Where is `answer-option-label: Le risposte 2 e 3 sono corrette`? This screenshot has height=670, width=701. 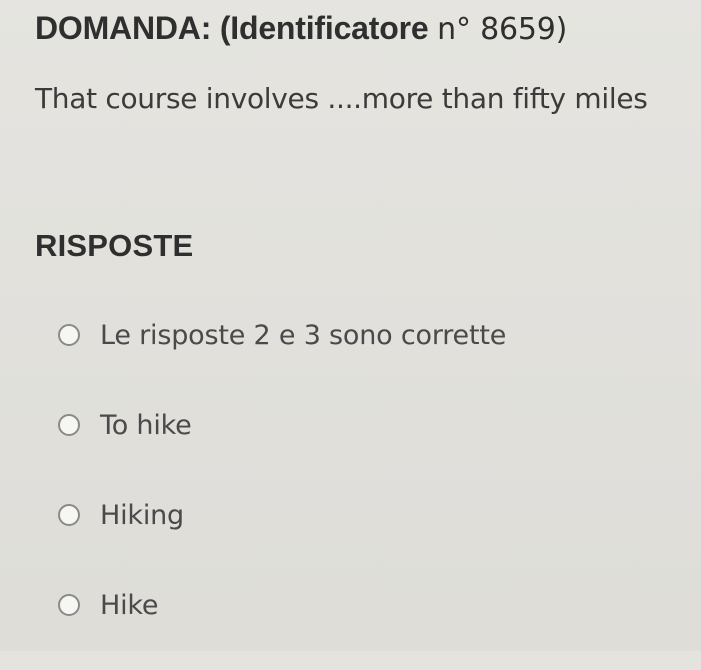
answer-option-label: Le risposte 2 e 3 sono corrette is located at coordinates (303, 335).